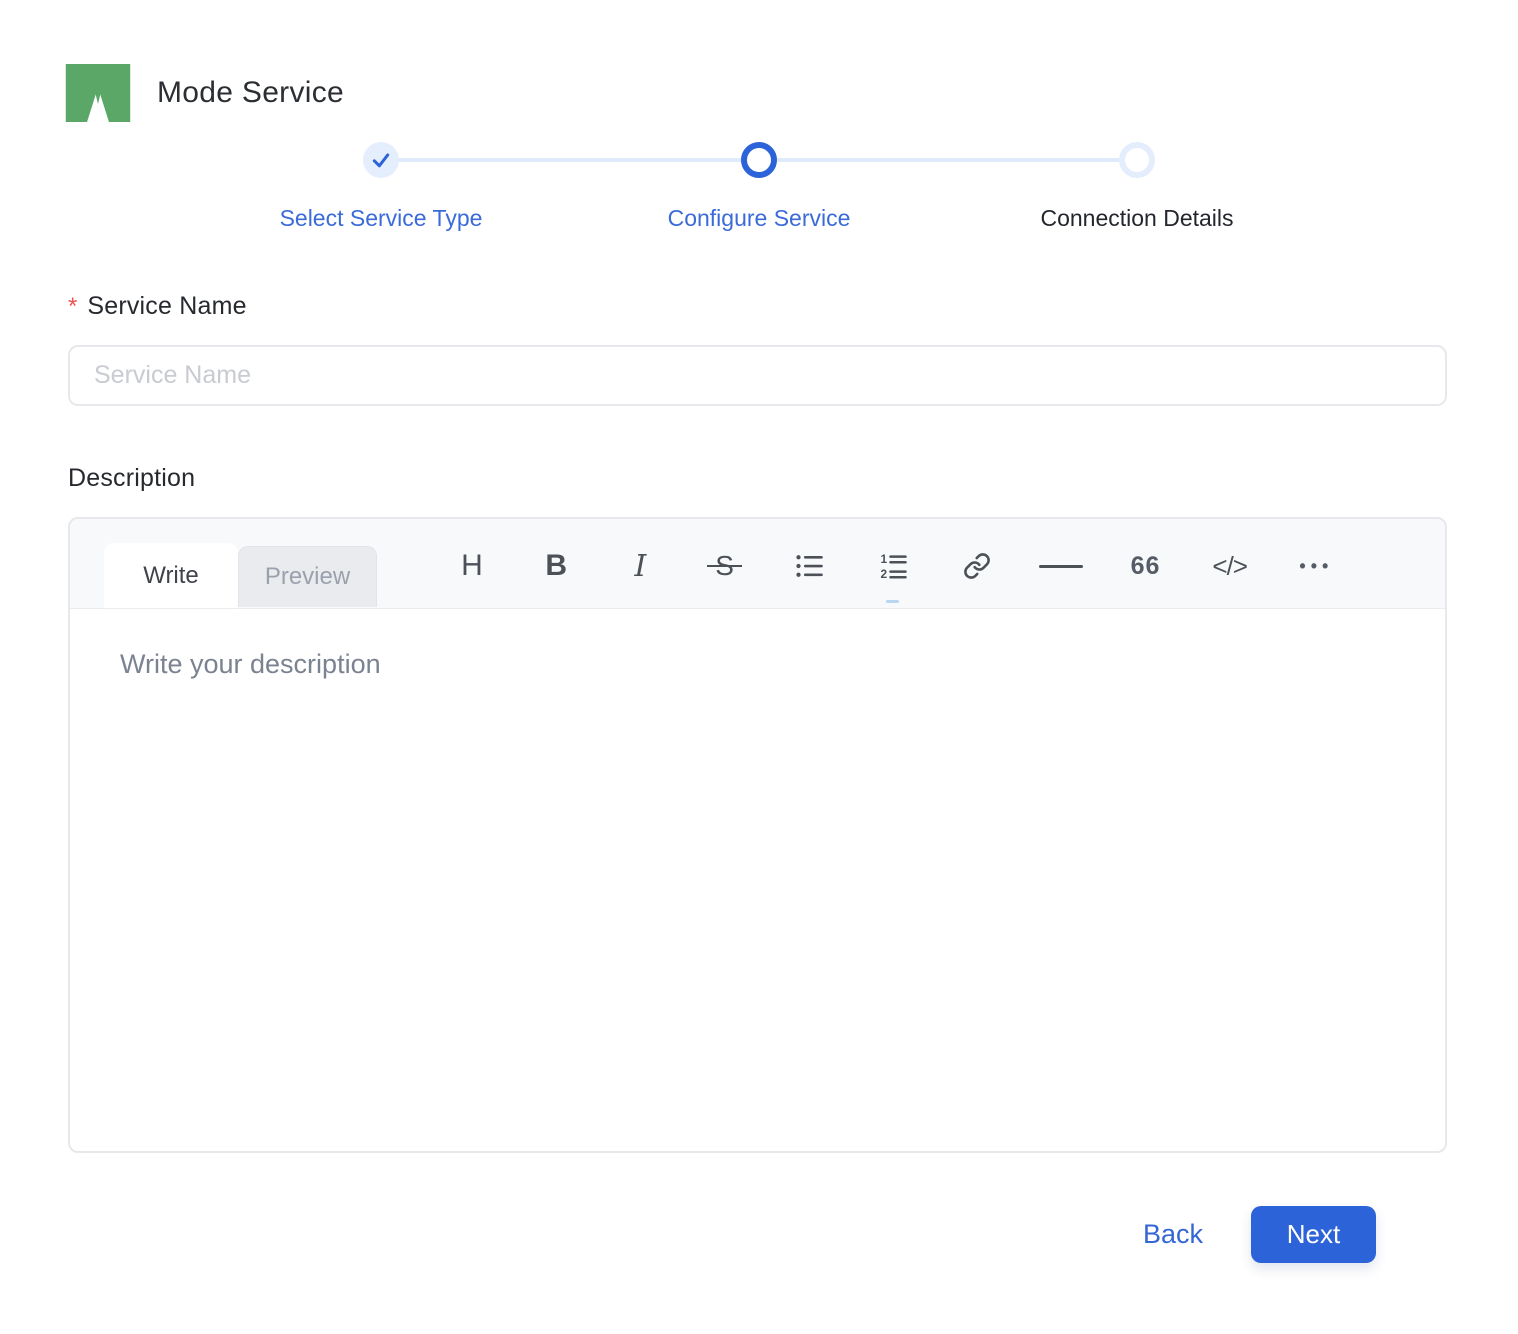 The width and height of the screenshot is (1518, 1334). I want to click on tab-preview: Preview, so click(307, 576).